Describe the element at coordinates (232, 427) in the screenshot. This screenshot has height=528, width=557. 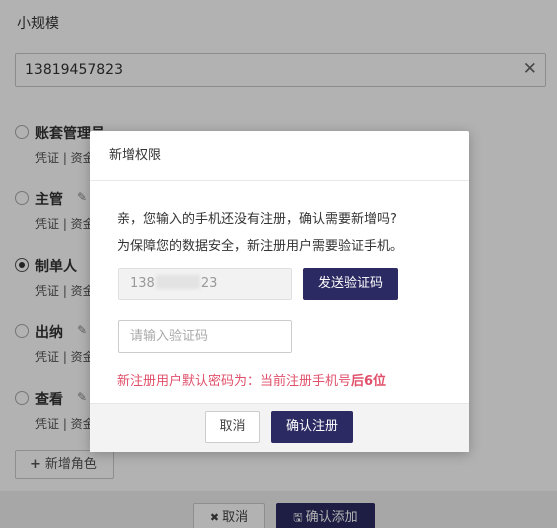
I see `dialog-cancel-button: 取消` at that location.